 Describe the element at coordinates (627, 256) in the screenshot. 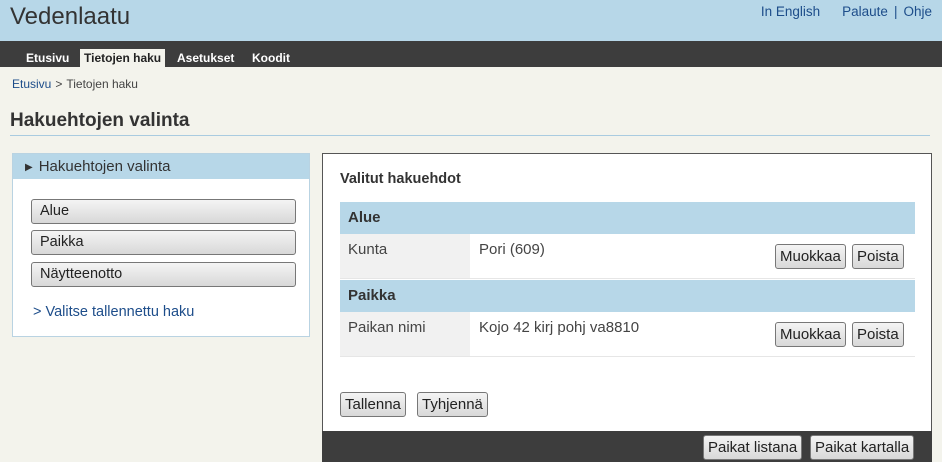

I see `criteria-row: Kunta Pori (609) Muokkaa Poista` at that location.